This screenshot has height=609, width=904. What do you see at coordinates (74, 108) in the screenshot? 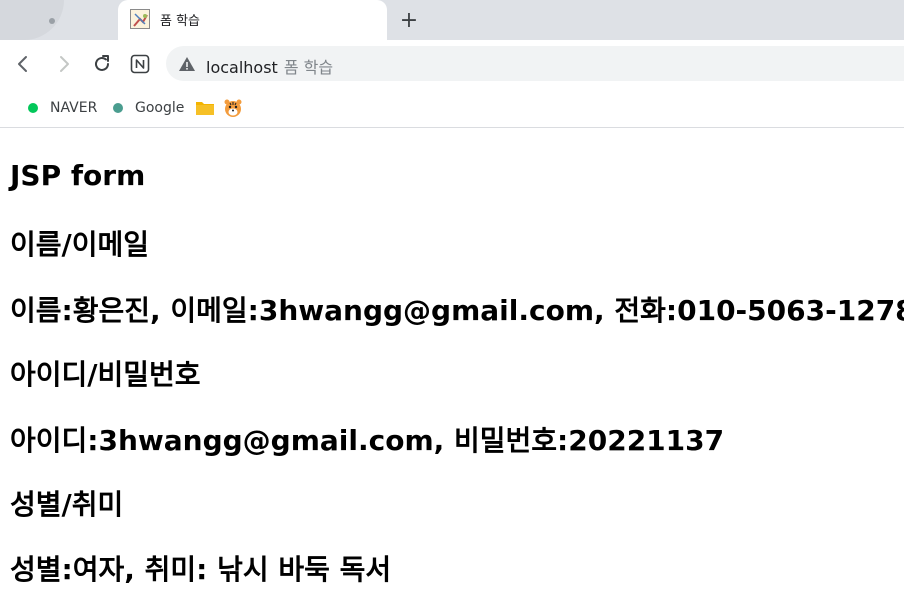
I see `bookmark-label: NAVER` at bounding box center [74, 108].